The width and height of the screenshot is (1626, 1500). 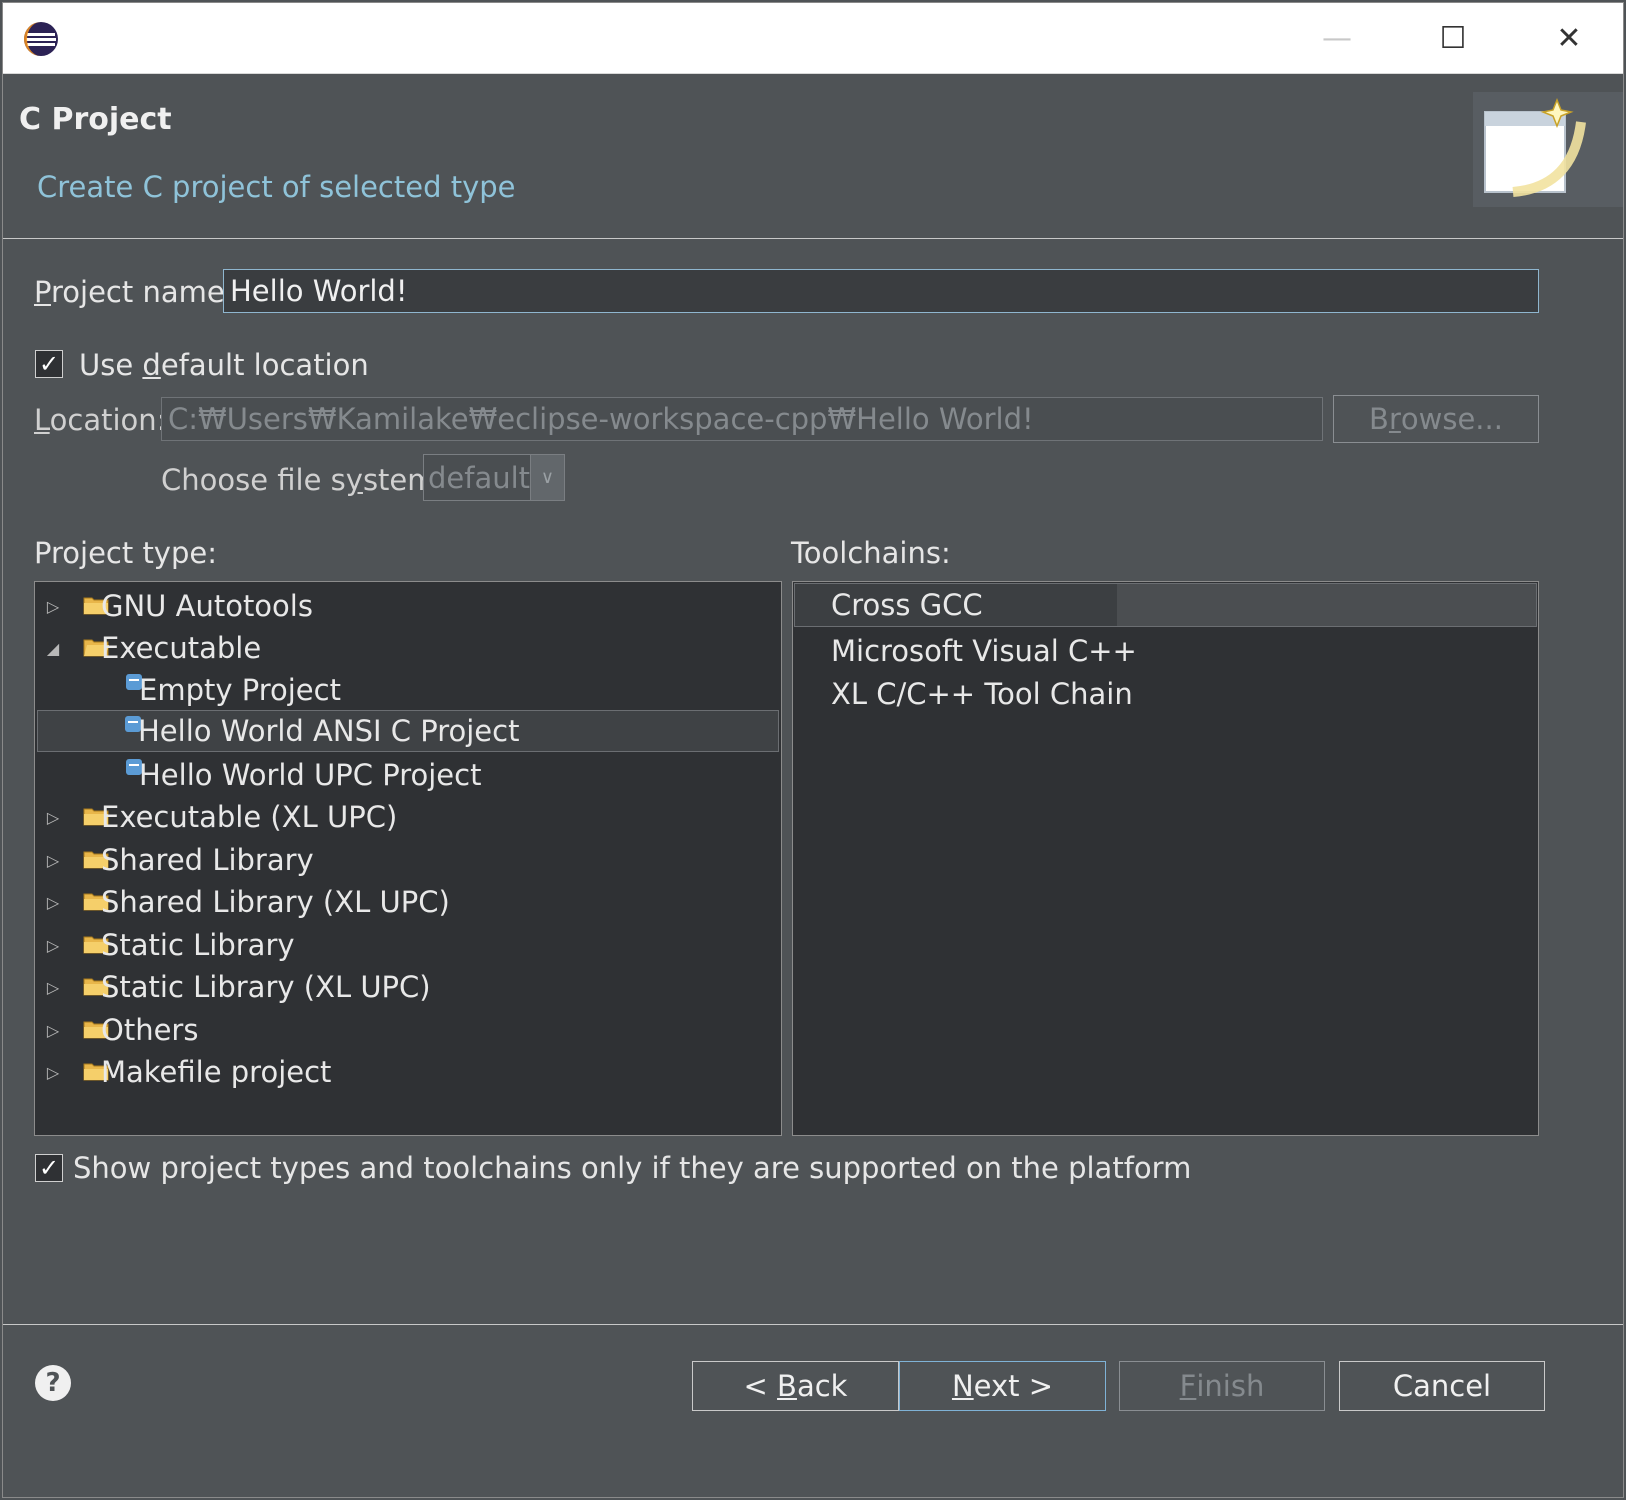 I want to click on tree-item-others: ▷ Others, so click(x=408, y=1030).